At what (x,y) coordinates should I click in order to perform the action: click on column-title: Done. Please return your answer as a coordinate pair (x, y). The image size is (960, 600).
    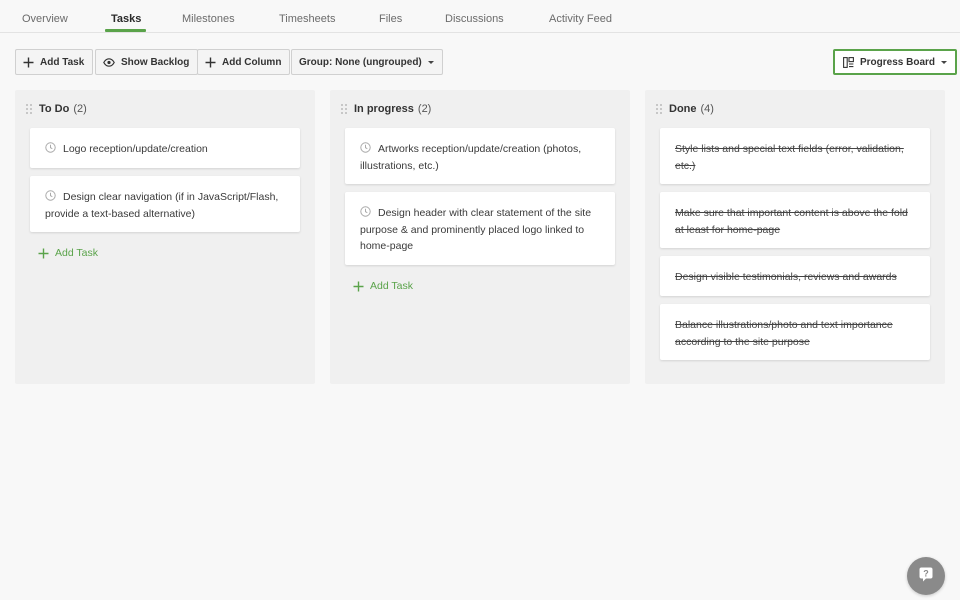
    Looking at the image, I should click on (683, 109).